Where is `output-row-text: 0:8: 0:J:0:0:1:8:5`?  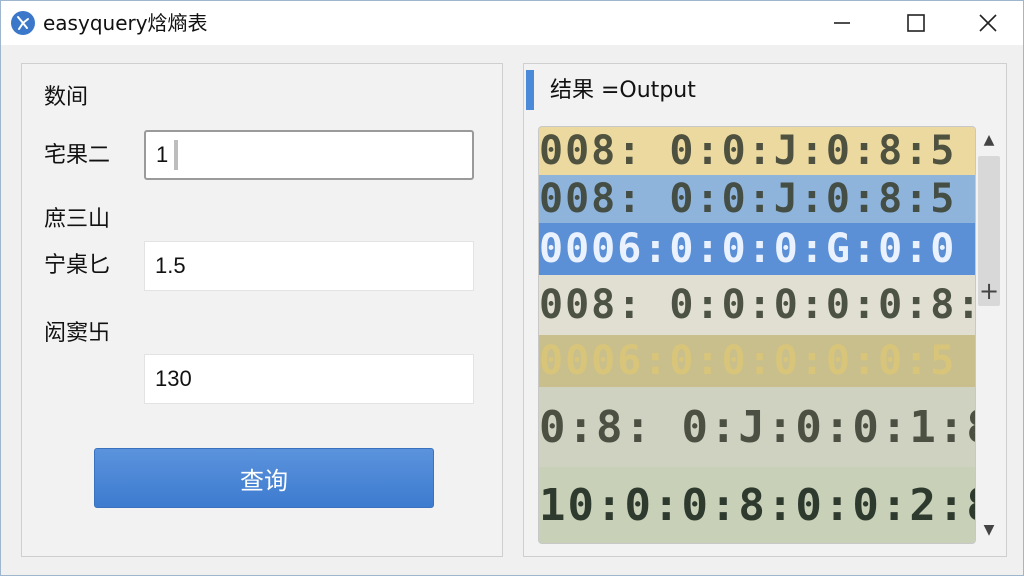
output-row-text: 0:8: 0:J:0:0:1:8:5 is located at coordinates (757, 427).